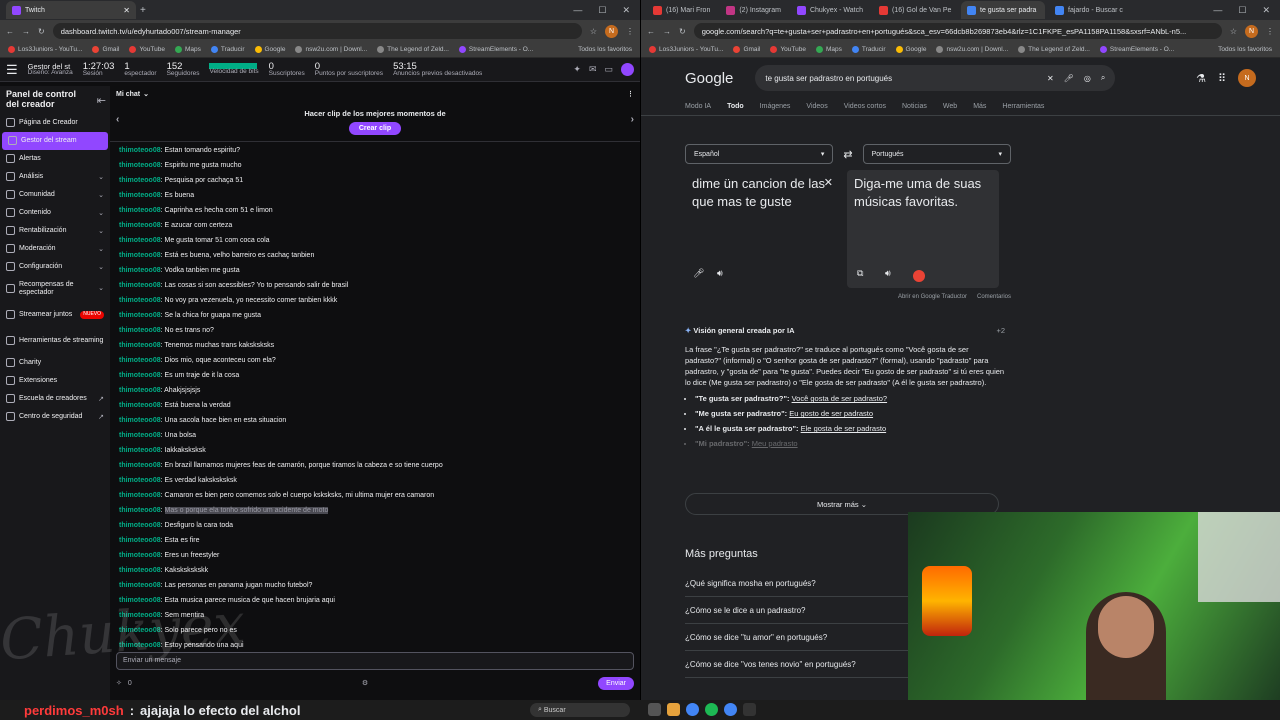 The image size is (1280, 720). I want to click on speaker-icon: 🔊︎, so click(720, 273).